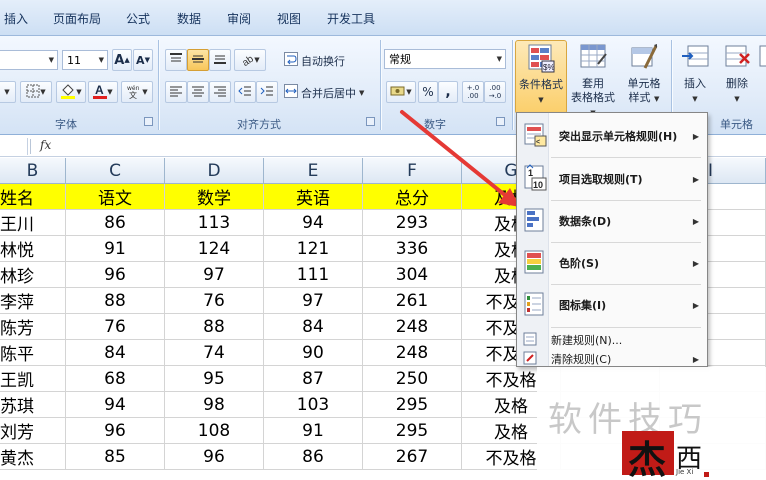 The height and width of the screenshot is (480, 766). What do you see at coordinates (612, 263) in the screenshot?
I see `menu-item-color-scales: 色阶(S) ▶` at bounding box center [612, 263].